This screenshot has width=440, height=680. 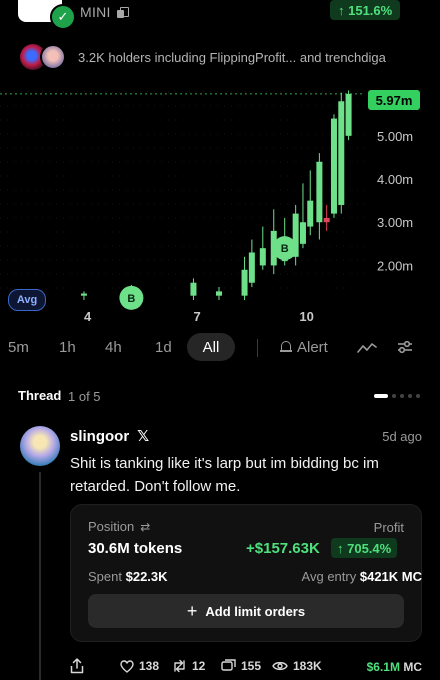 I want to click on profit-value: +$157.63K, so click(x=283, y=548).